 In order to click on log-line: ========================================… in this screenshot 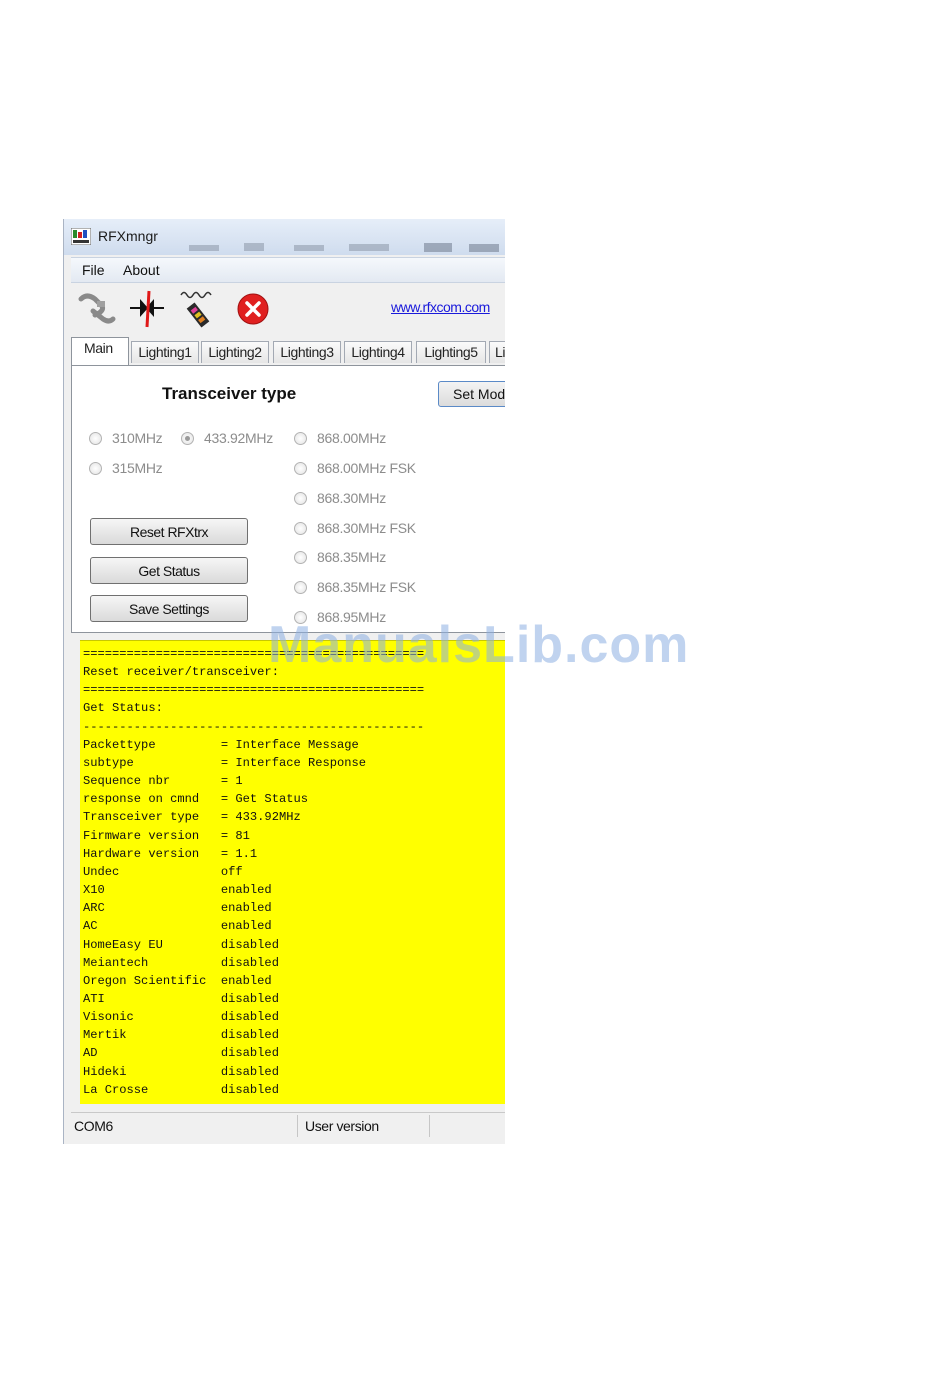, I will do `click(254, 690)`.